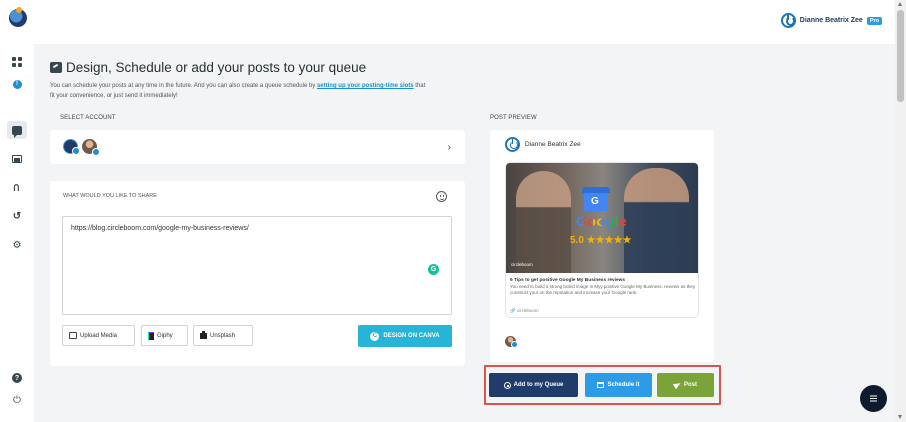 The image size is (906, 422). What do you see at coordinates (411, 336) in the screenshot?
I see `canva-label: DESIGN ON CANVA` at bounding box center [411, 336].